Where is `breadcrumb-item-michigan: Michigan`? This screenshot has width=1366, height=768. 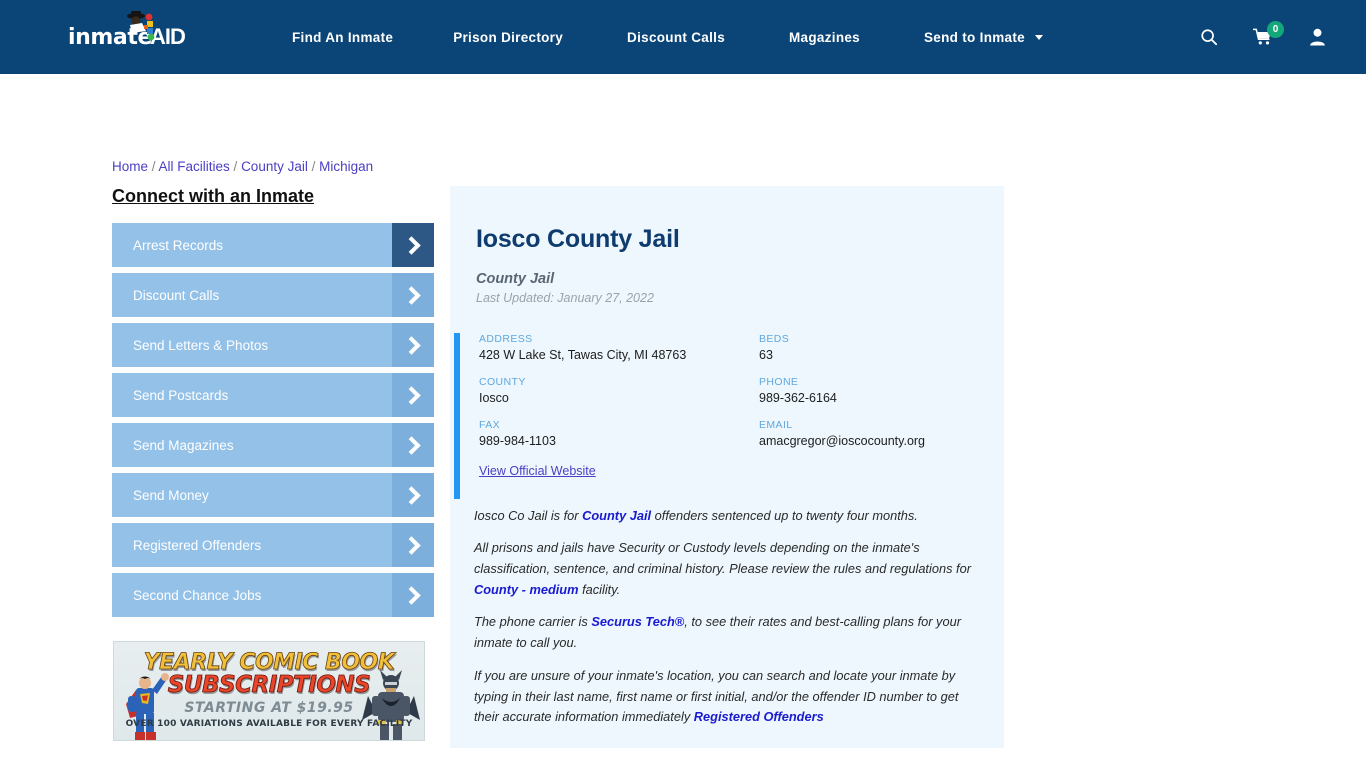
breadcrumb-item-michigan: Michigan is located at coordinates (346, 166).